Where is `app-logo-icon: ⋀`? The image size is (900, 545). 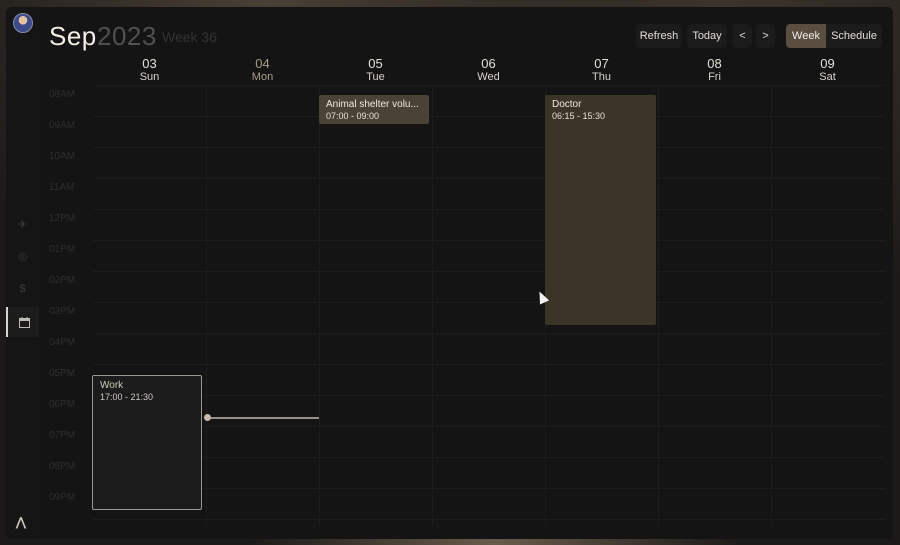 app-logo-icon: ⋀ is located at coordinates (21, 522).